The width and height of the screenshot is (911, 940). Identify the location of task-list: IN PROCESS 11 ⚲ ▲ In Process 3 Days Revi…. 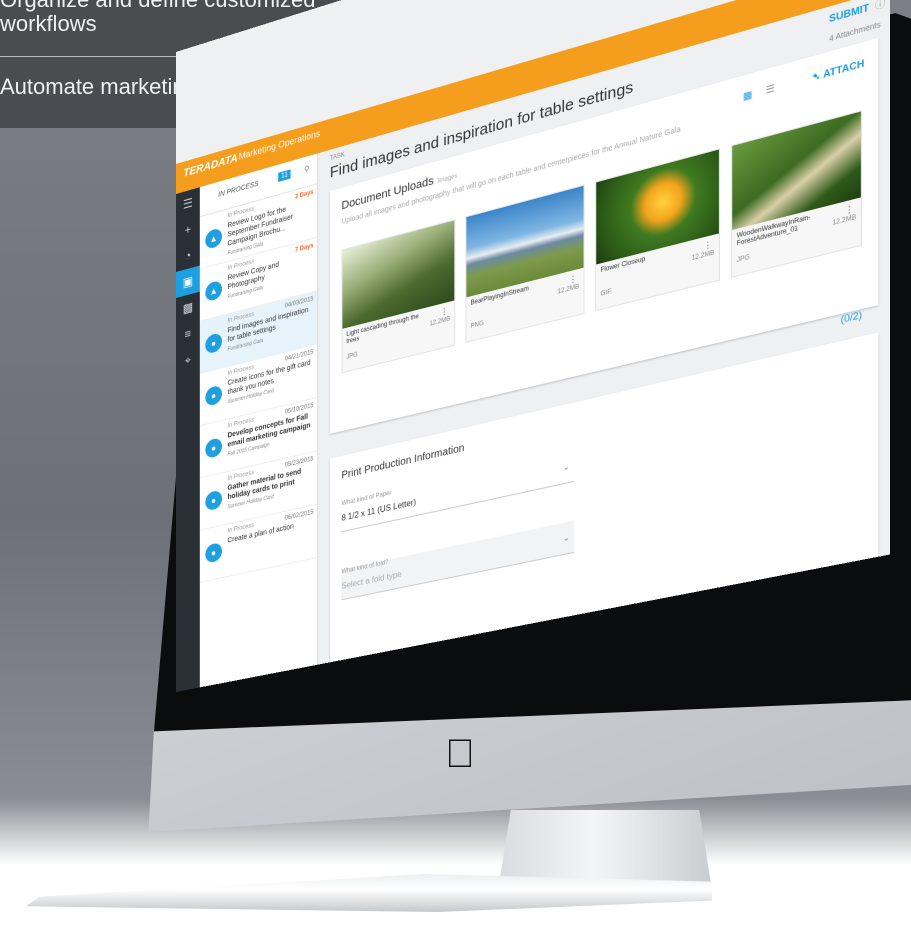
(259, 422).